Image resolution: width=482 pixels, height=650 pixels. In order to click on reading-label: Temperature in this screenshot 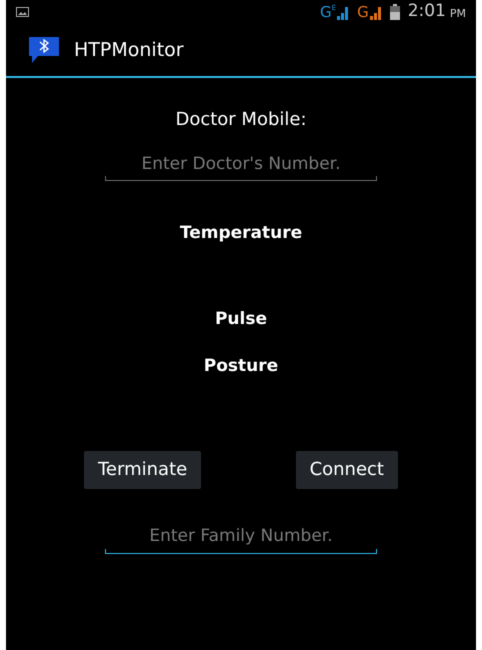, I will do `click(241, 233)`.